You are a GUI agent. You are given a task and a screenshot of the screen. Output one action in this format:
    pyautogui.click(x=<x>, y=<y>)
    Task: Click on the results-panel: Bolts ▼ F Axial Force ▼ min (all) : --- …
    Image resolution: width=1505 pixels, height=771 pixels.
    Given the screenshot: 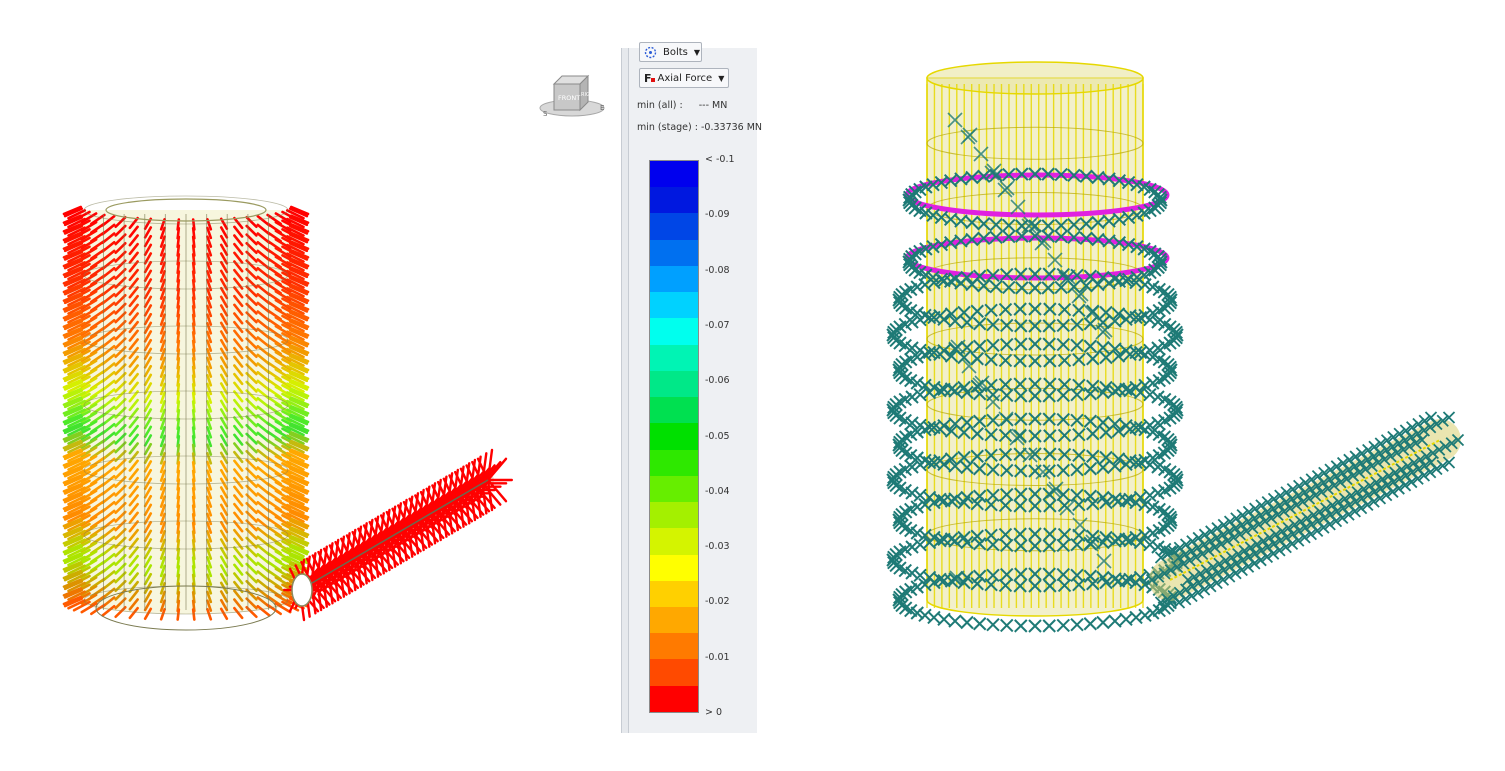 What is the action you would take?
    pyautogui.click(x=691, y=387)
    